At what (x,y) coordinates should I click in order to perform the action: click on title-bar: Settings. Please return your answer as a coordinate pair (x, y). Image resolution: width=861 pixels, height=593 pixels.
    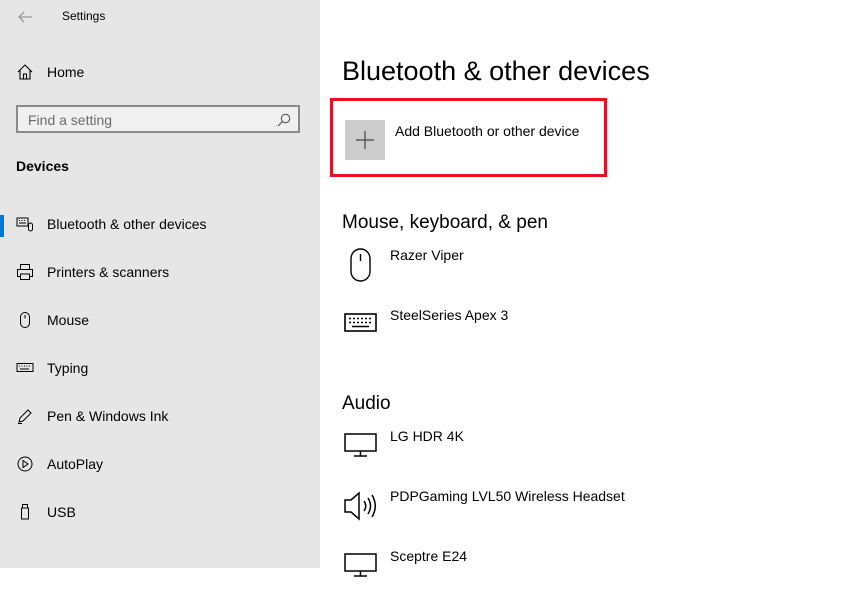
    Looking at the image, I should click on (160, 17).